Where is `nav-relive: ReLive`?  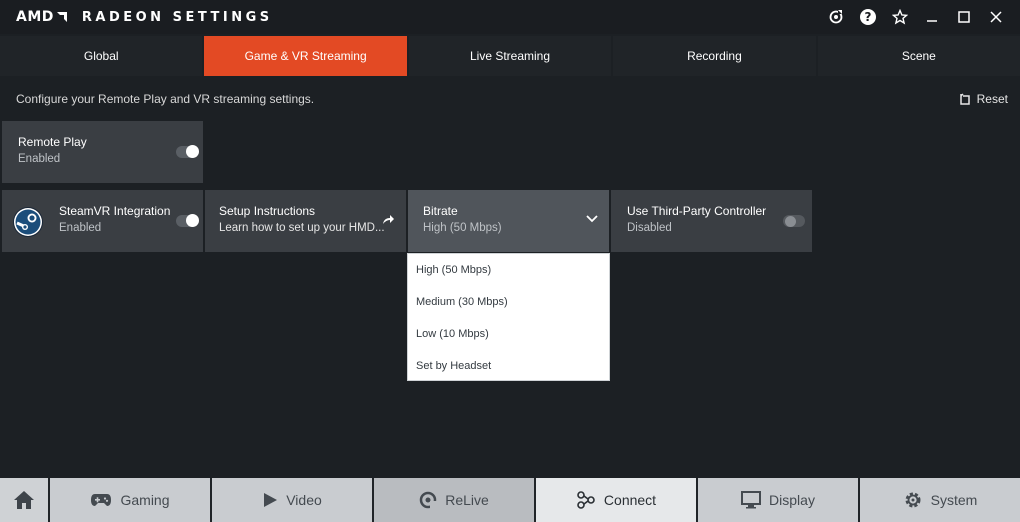 nav-relive: ReLive is located at coordinates (454, 500).